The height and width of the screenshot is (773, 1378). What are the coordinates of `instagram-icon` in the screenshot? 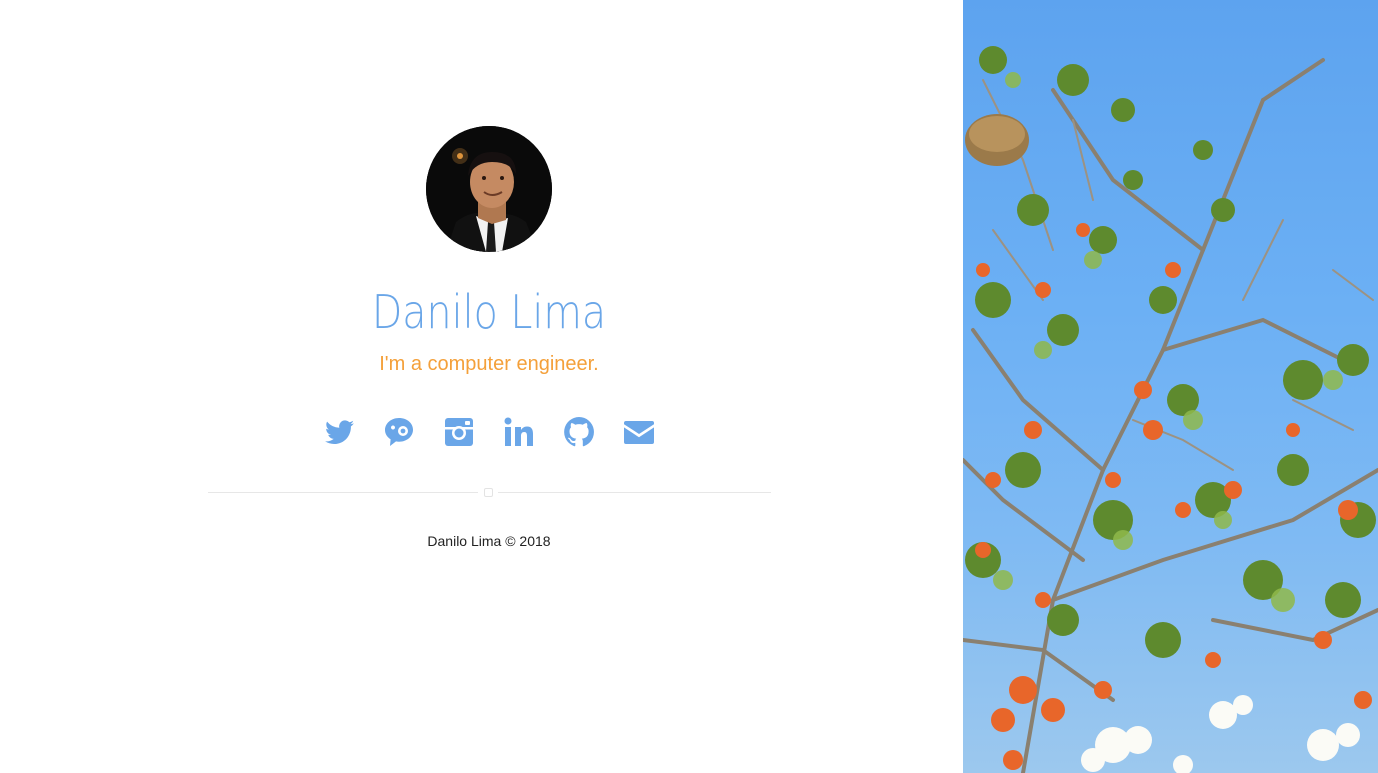 It's located at (459, 432).